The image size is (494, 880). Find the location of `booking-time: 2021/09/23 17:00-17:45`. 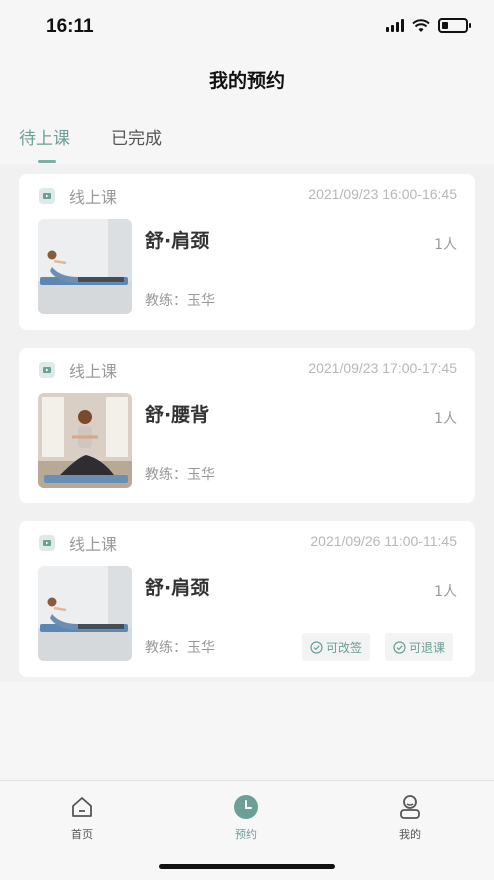

booking-time: 2021/09/23 17:00-17:45 is located at coordinates (382, 368).